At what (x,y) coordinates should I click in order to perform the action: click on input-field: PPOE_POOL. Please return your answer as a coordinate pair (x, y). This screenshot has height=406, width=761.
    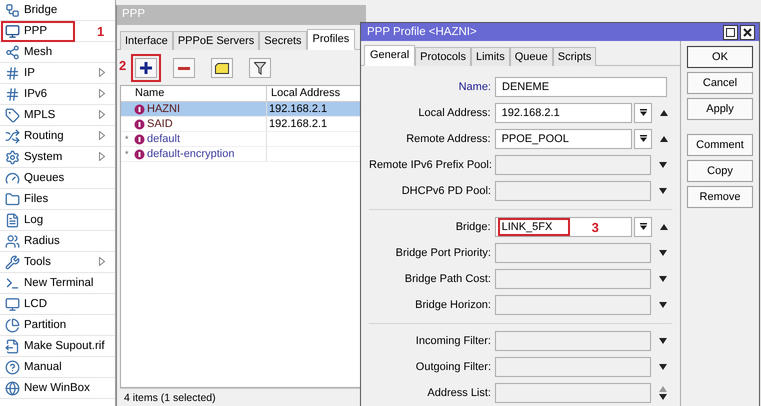
    Looking at the image, I should click on (563, 138).